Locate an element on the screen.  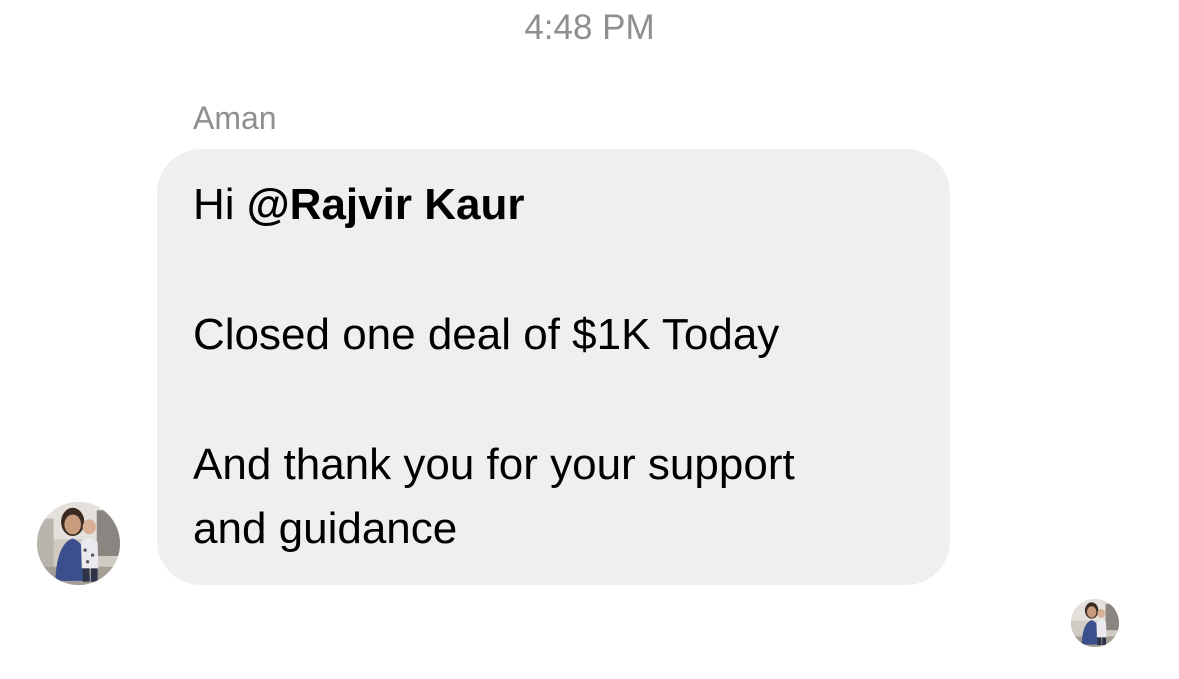
sender-name: Aman is located at coordinates (235, 118).